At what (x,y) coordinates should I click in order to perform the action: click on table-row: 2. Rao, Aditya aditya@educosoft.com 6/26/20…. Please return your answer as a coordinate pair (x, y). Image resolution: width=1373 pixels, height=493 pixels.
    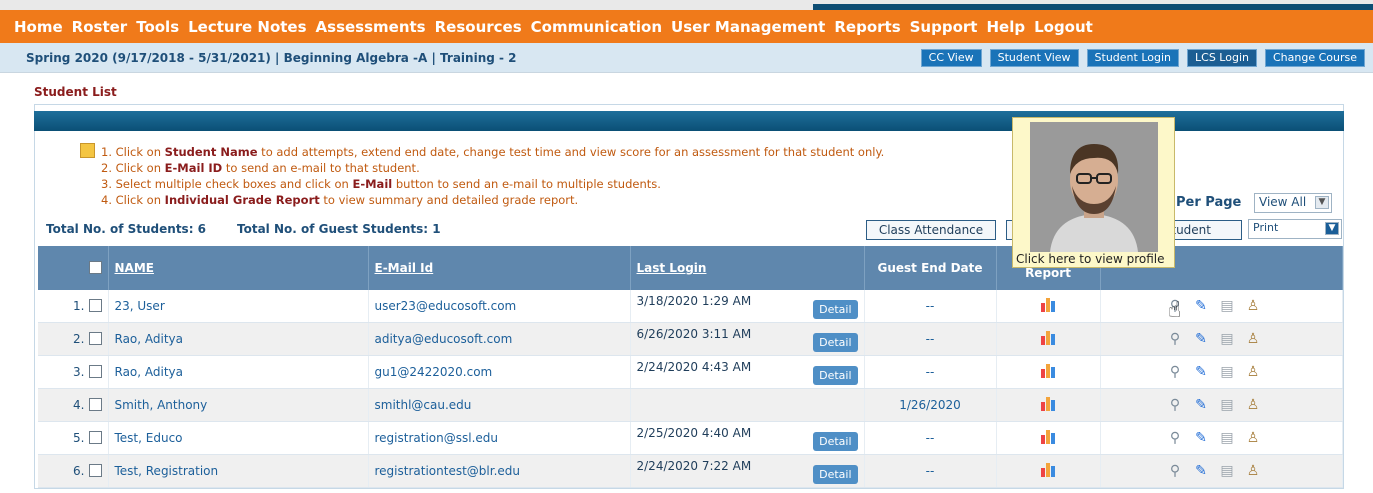
    Looking at the image, I should click on (690, 339).